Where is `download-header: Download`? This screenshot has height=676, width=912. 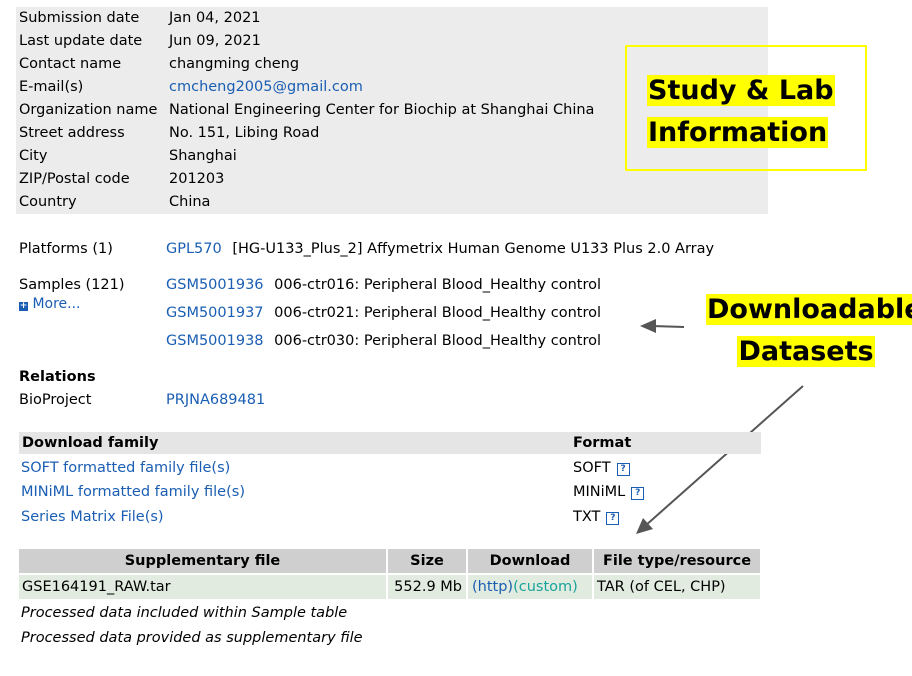
download-header: Download is located at coordinates (530, 561).